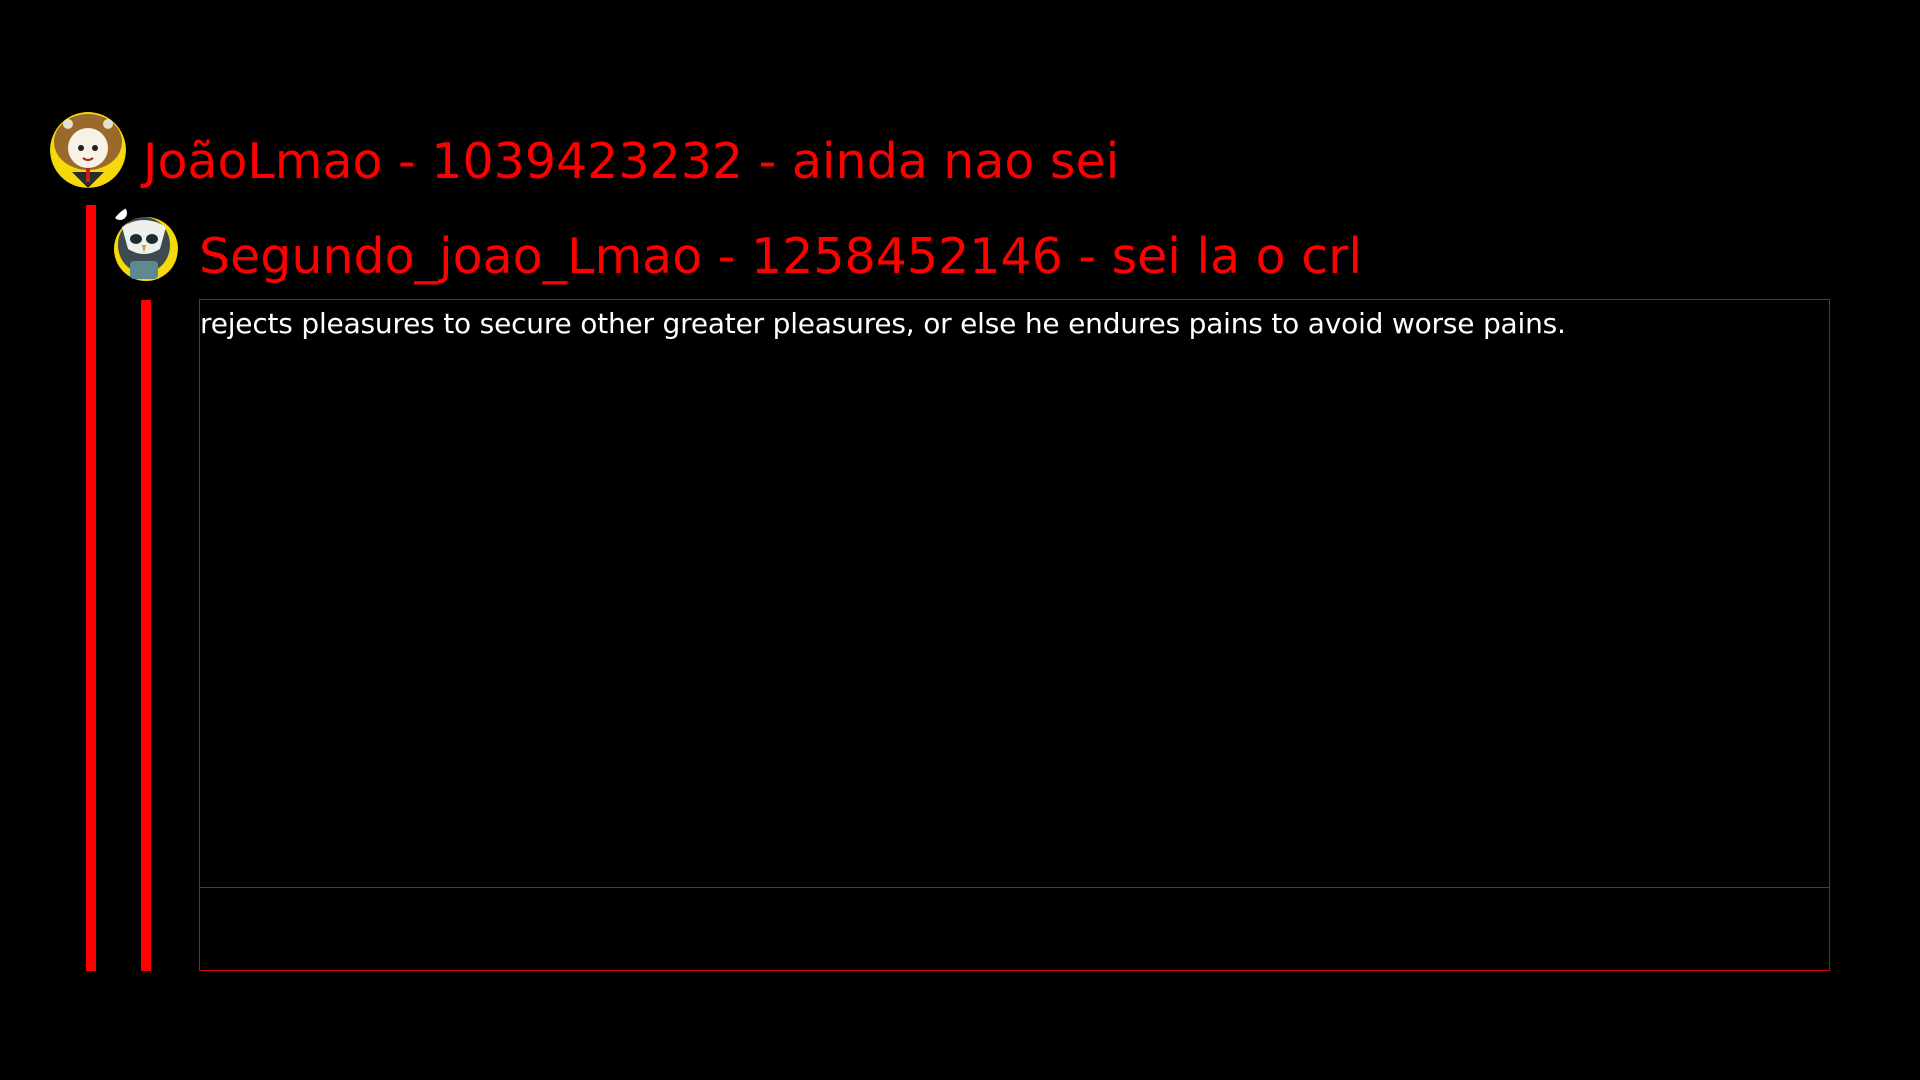 The image size is (1920, 1080). Describe the element at coordinates (146, 635) in the screenshot. I see `reply-thread-line` at that location.